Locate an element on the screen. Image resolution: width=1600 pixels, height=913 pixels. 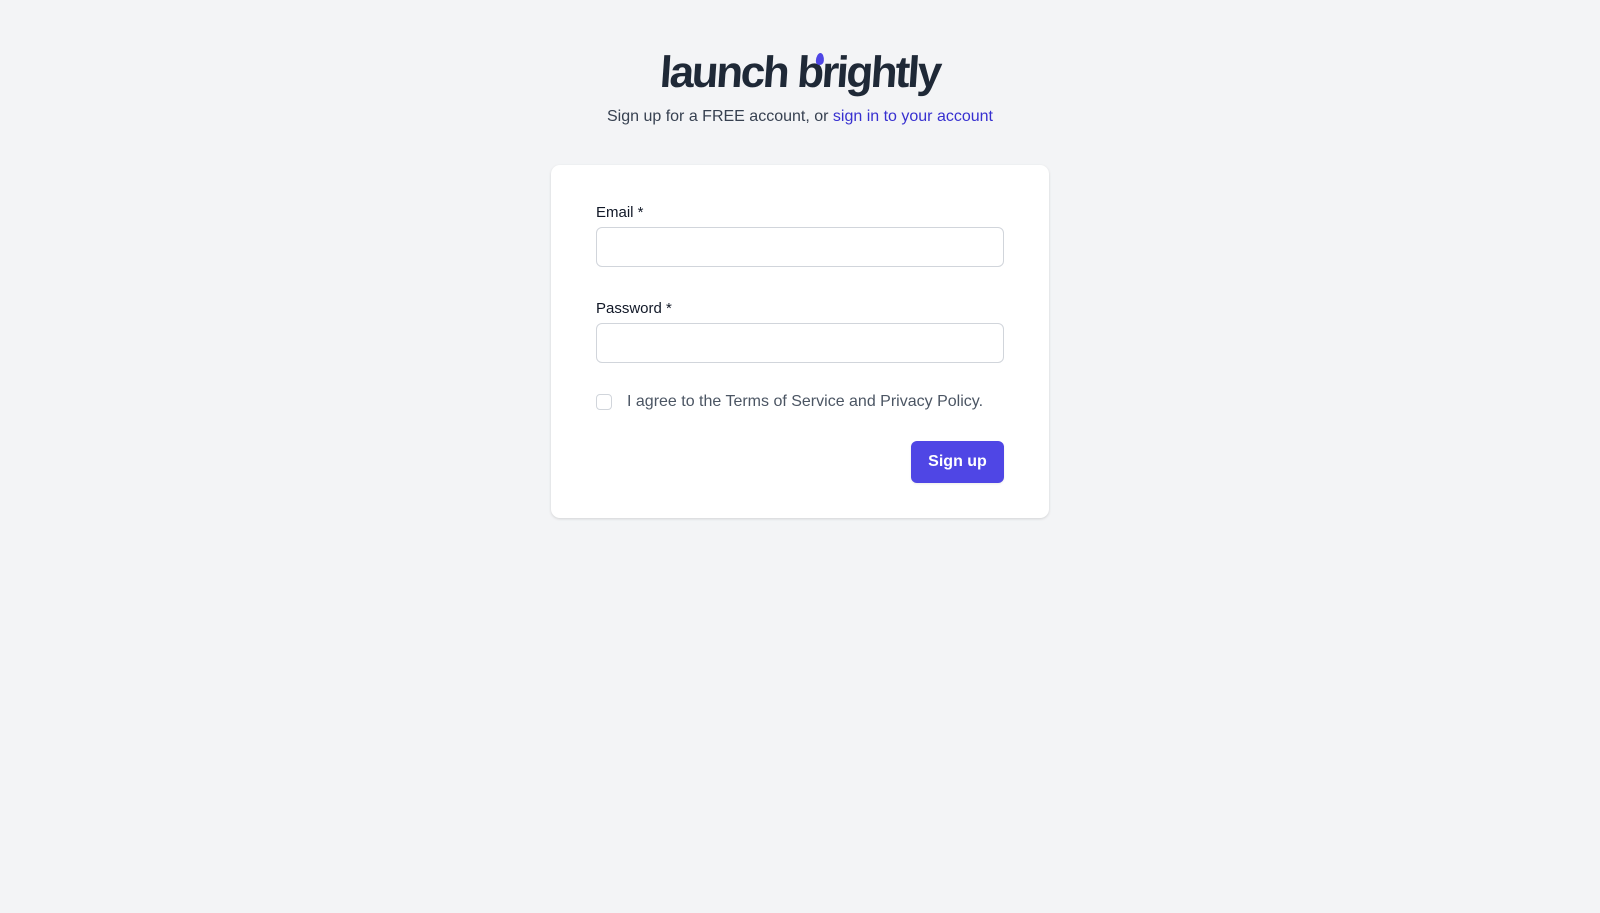
launchbrightly-logo: launch brightly is located at coordinates (800, 73).